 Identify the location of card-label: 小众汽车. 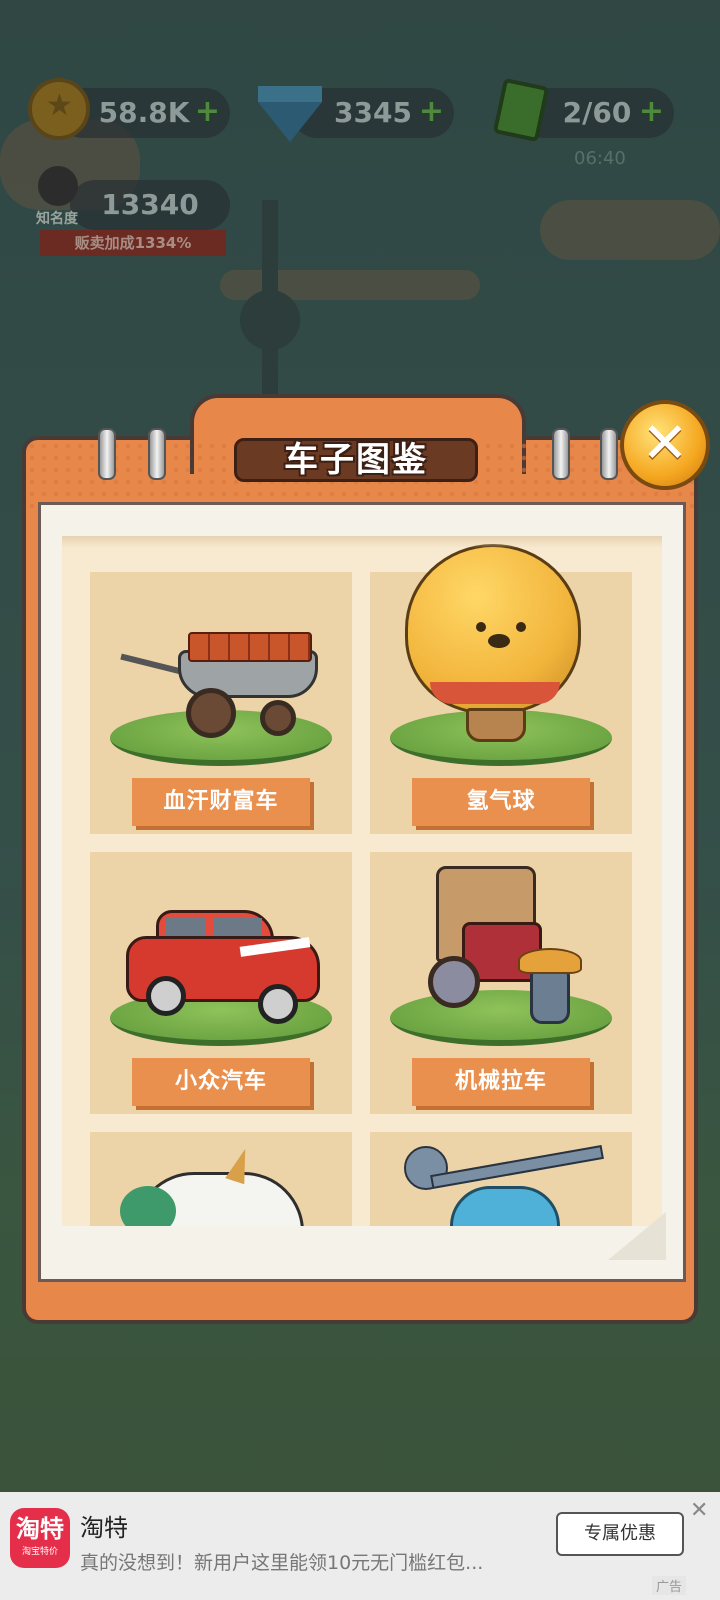
(221, 1082).